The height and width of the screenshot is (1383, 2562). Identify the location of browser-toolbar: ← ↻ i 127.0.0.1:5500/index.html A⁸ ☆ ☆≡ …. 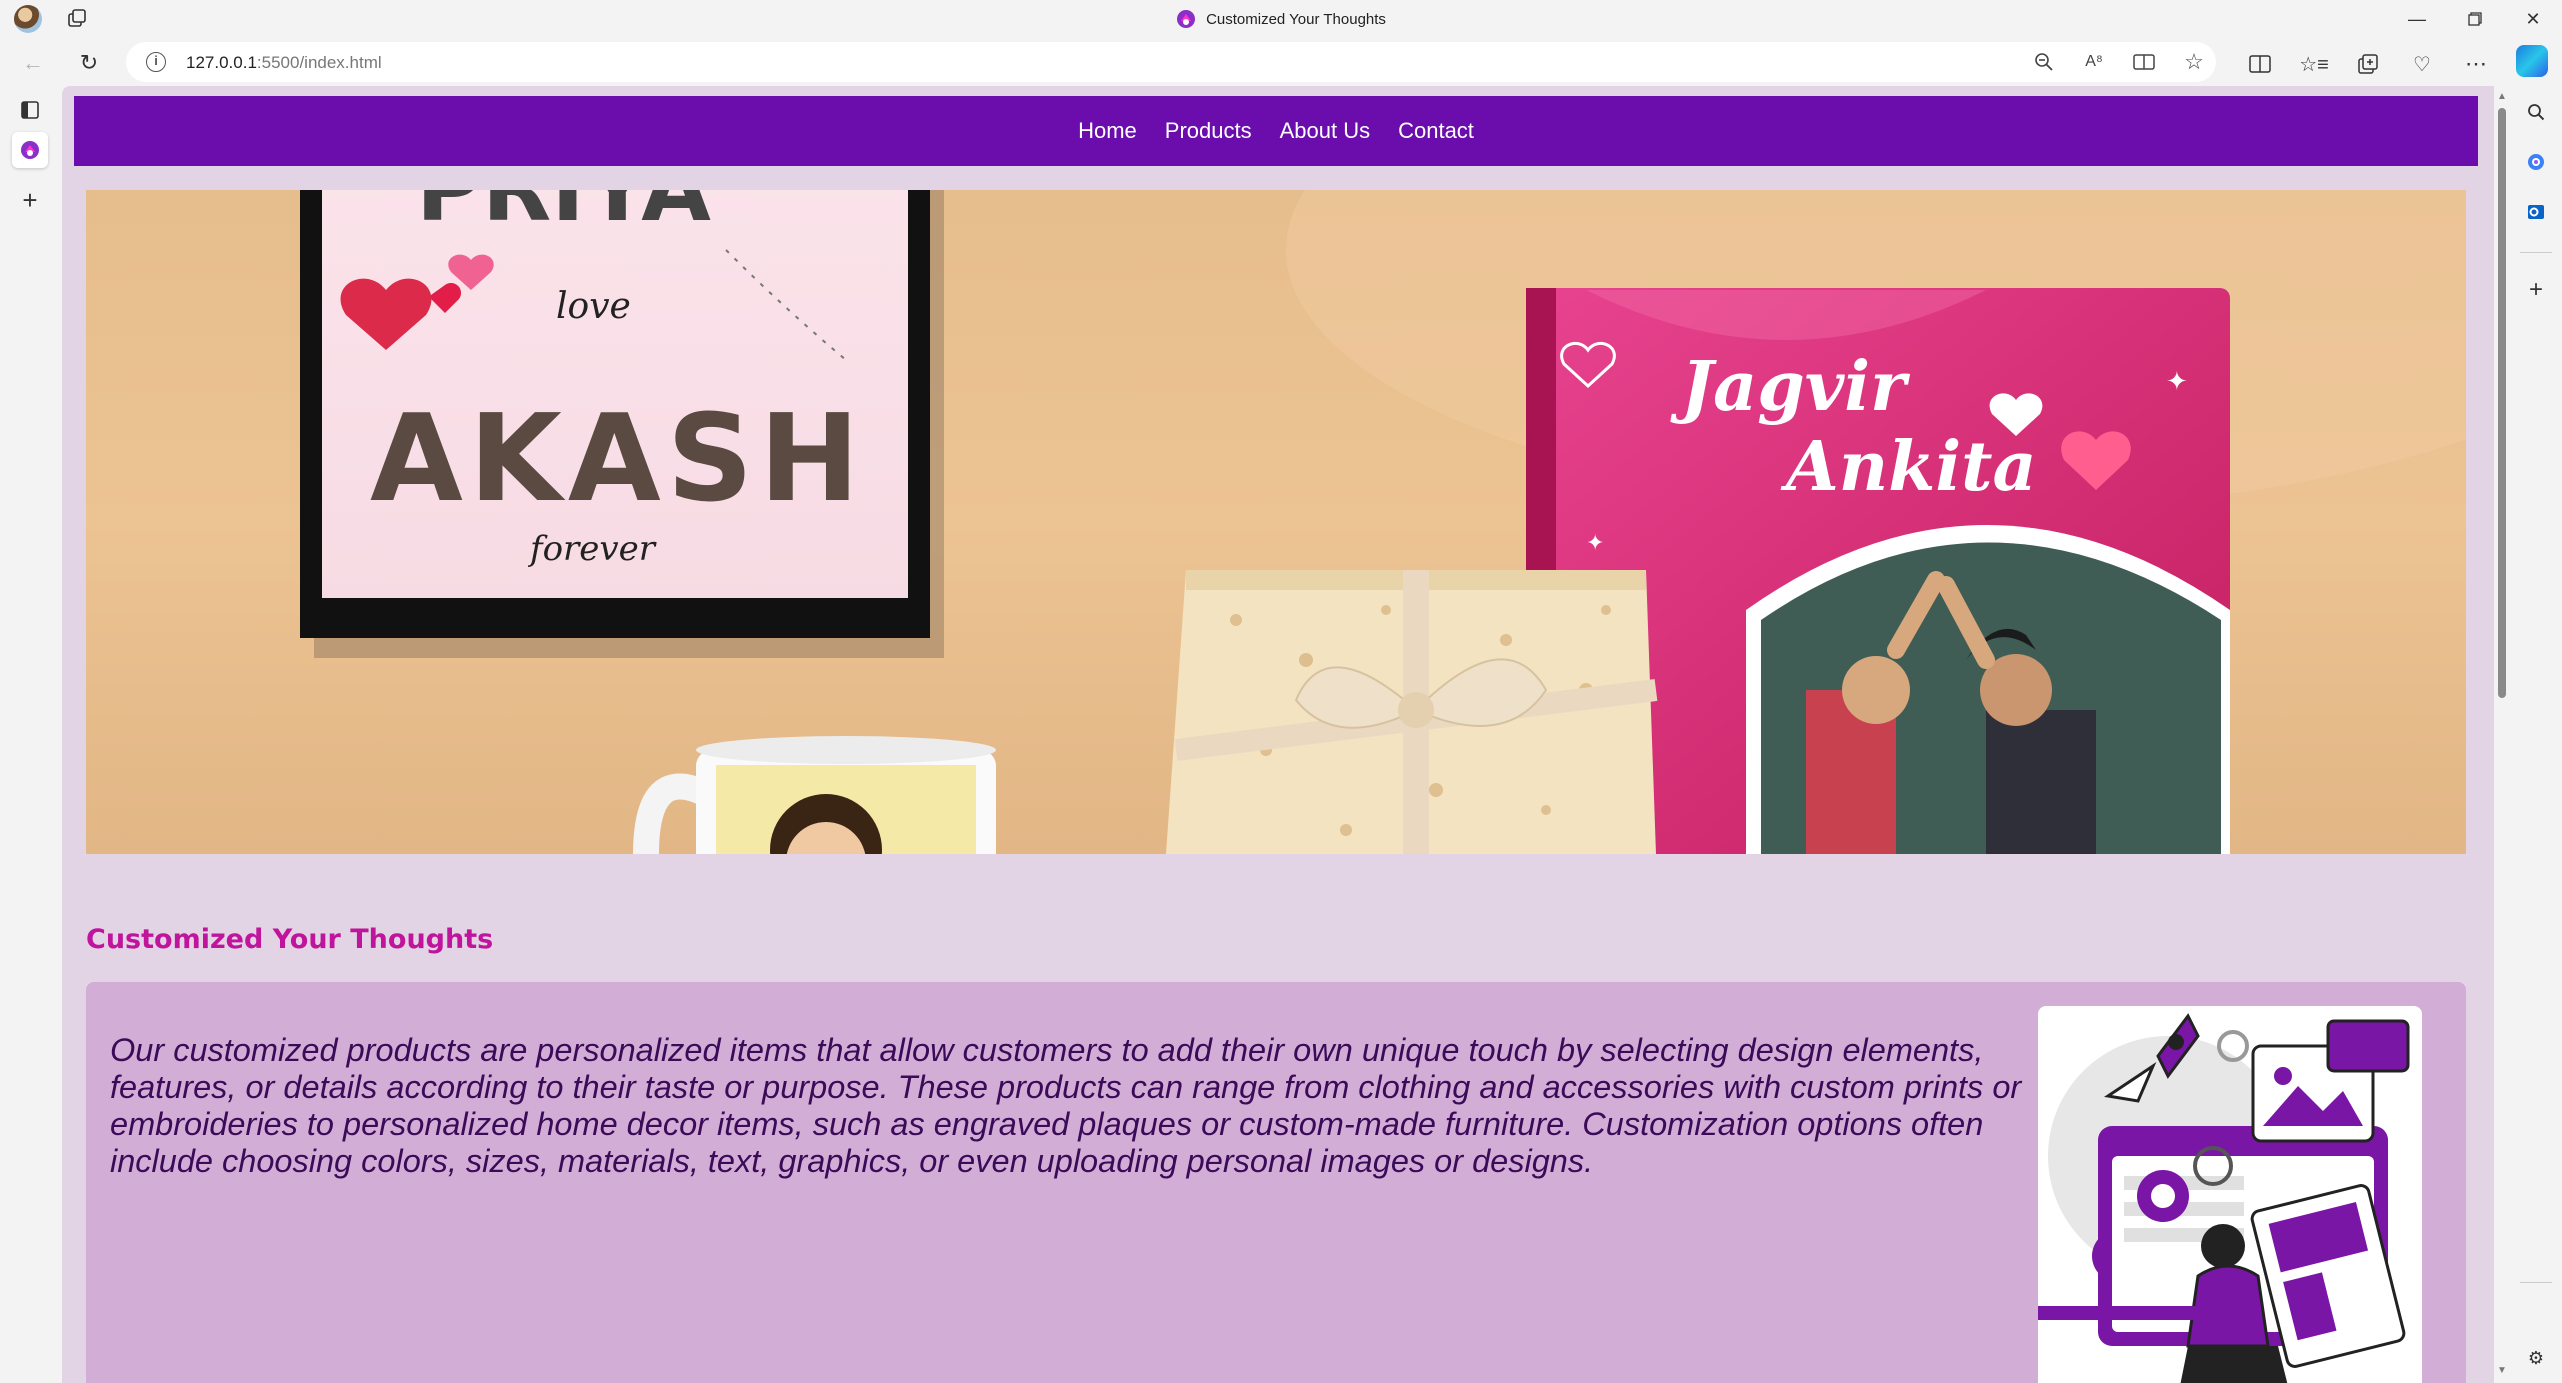
(1281, 62).